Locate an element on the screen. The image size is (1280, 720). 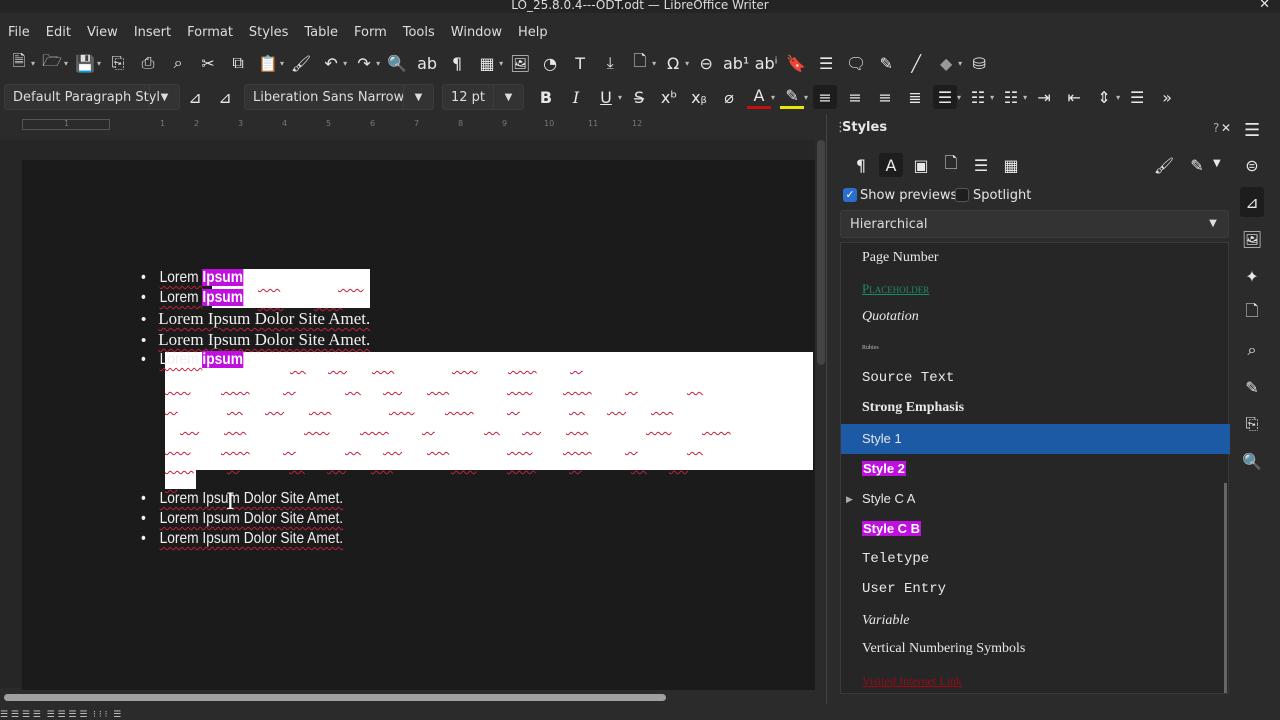
clear-formatting-icon: ⌀ is located at coordinates (729, 97).